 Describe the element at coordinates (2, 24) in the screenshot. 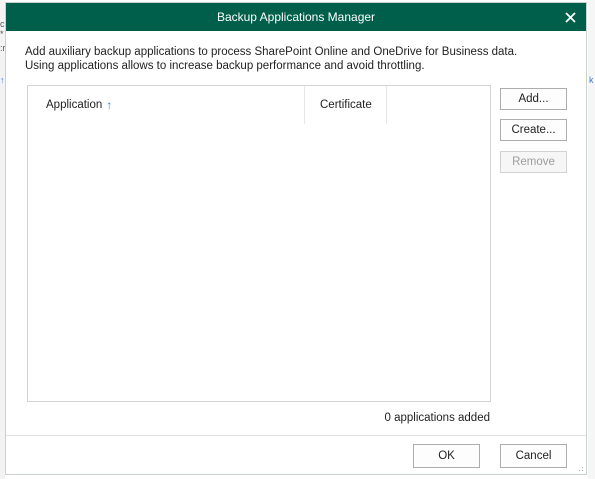

I see `background-text-fragment: c` at that location.